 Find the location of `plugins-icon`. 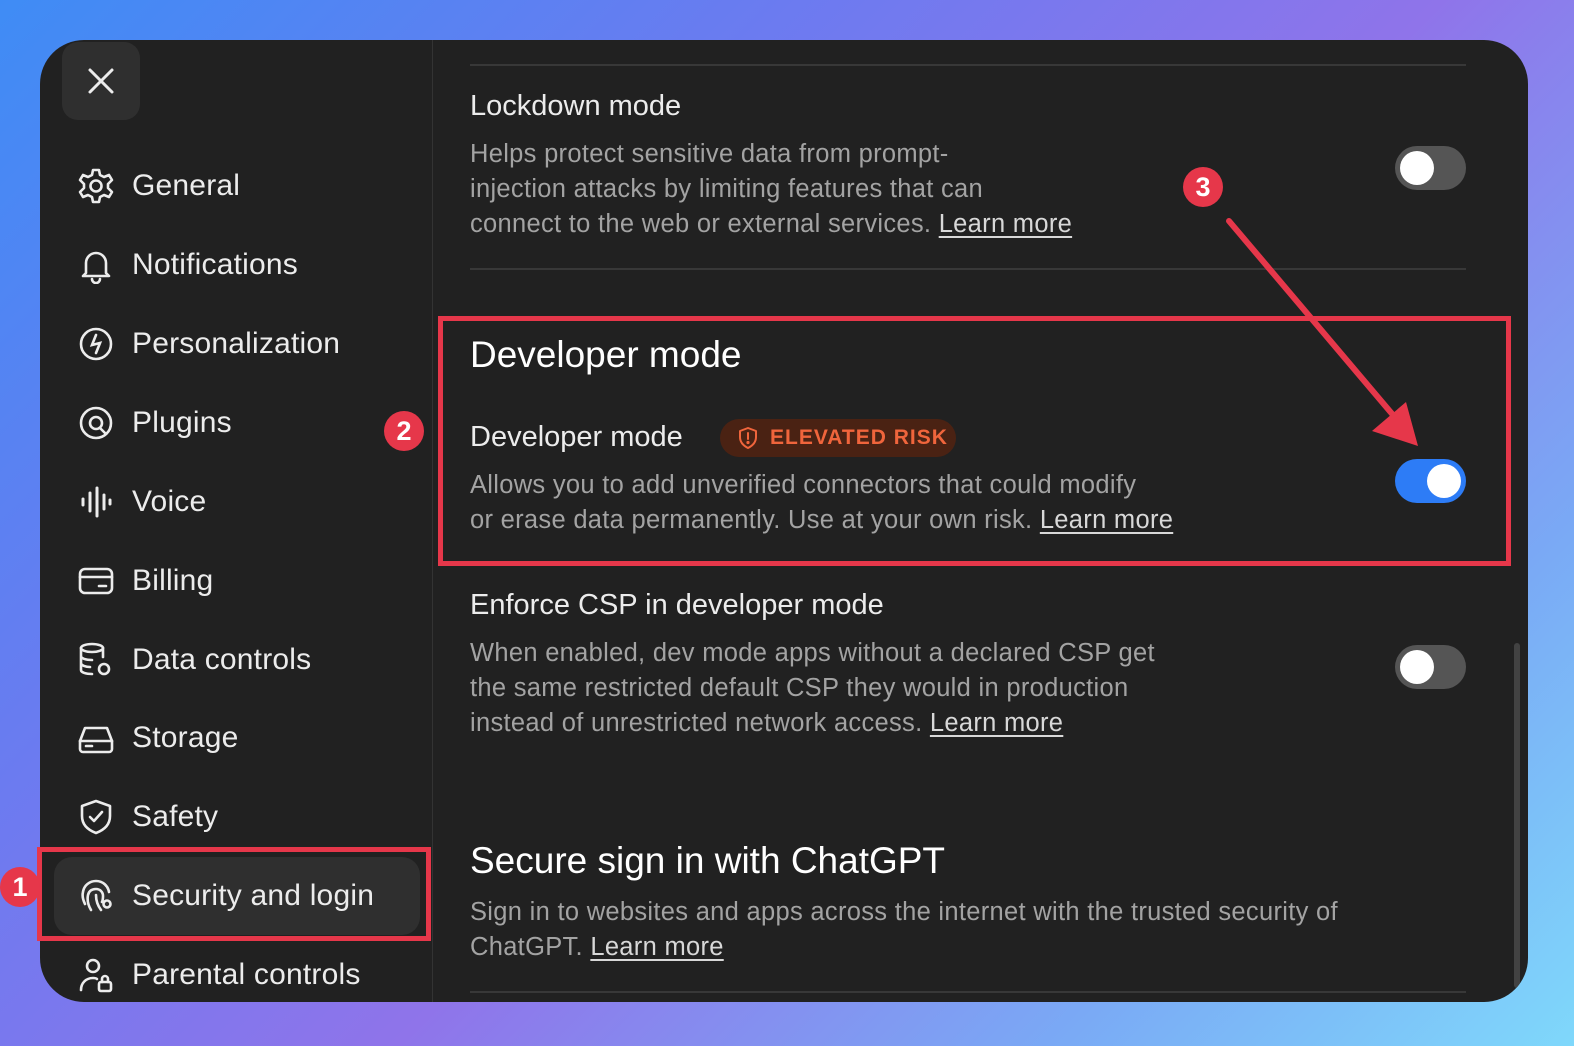

plugins-icon is located at coordinates (96, 423).